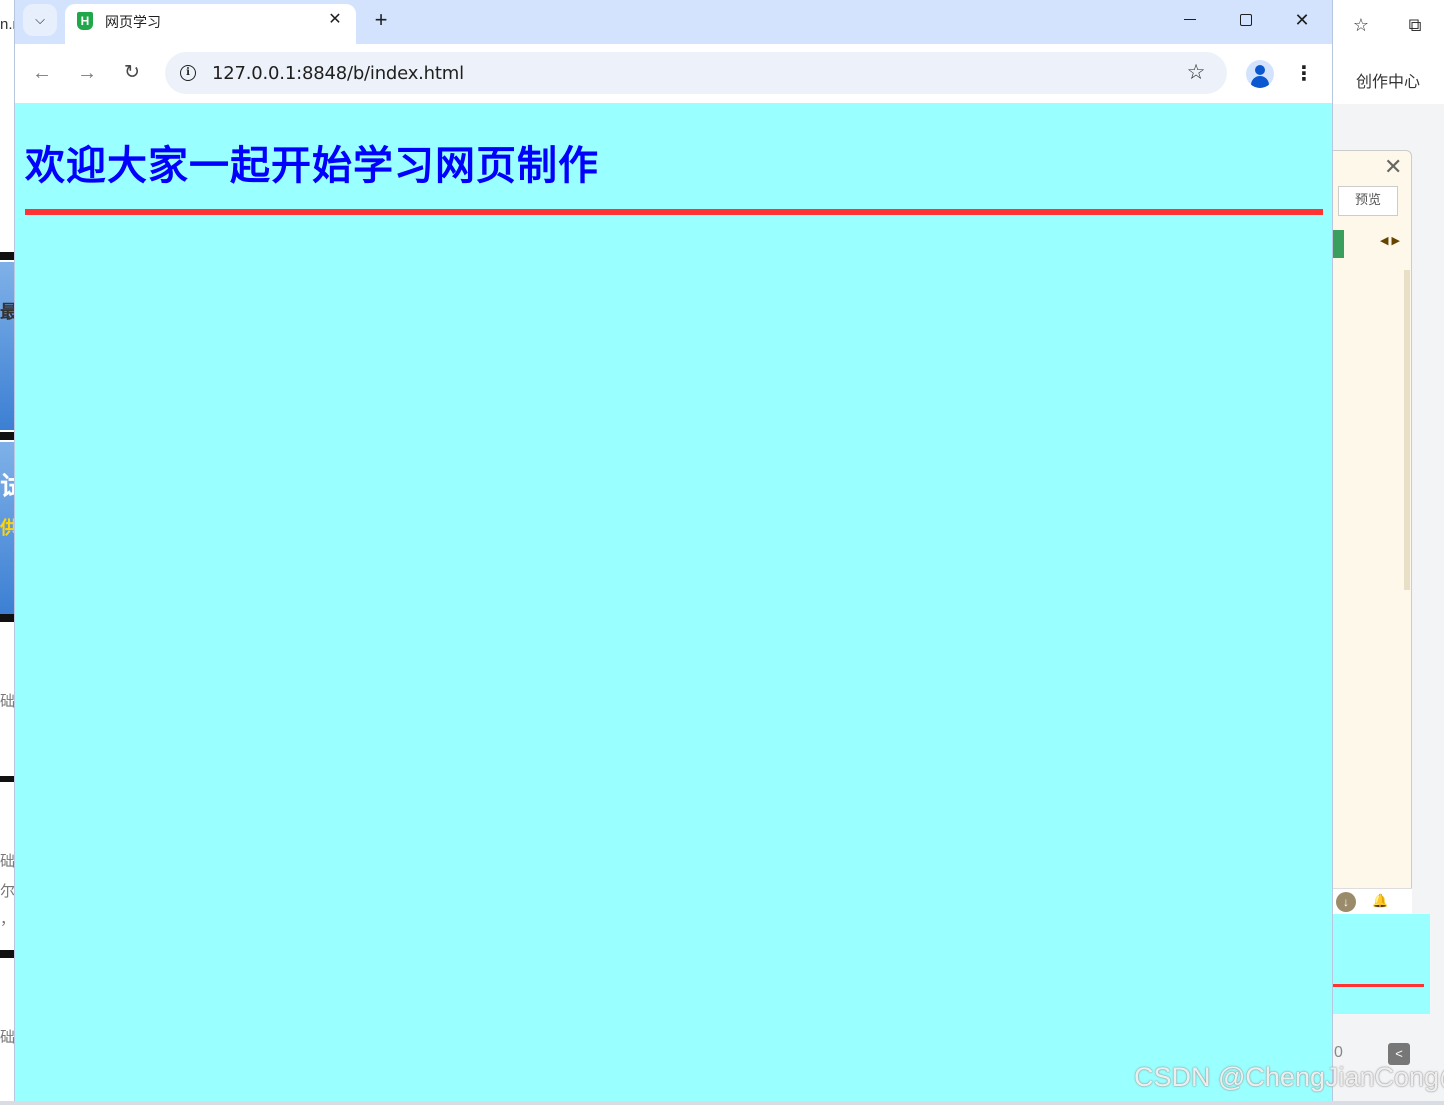  I want to click on browser-toolbar: ← → ↻ i 127.0.0.1:8848/b/index.html ☆ ⋮, so click(673, 73).